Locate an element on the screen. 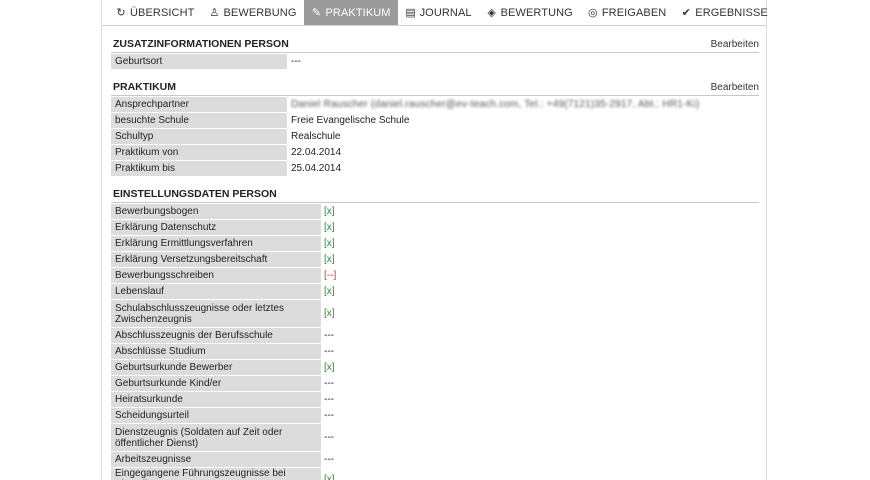 Image resolution: width=870 pixels, height=480 pixels. table-row: Bewerbungsschreiben [--] is located at coordinates (435, 275).